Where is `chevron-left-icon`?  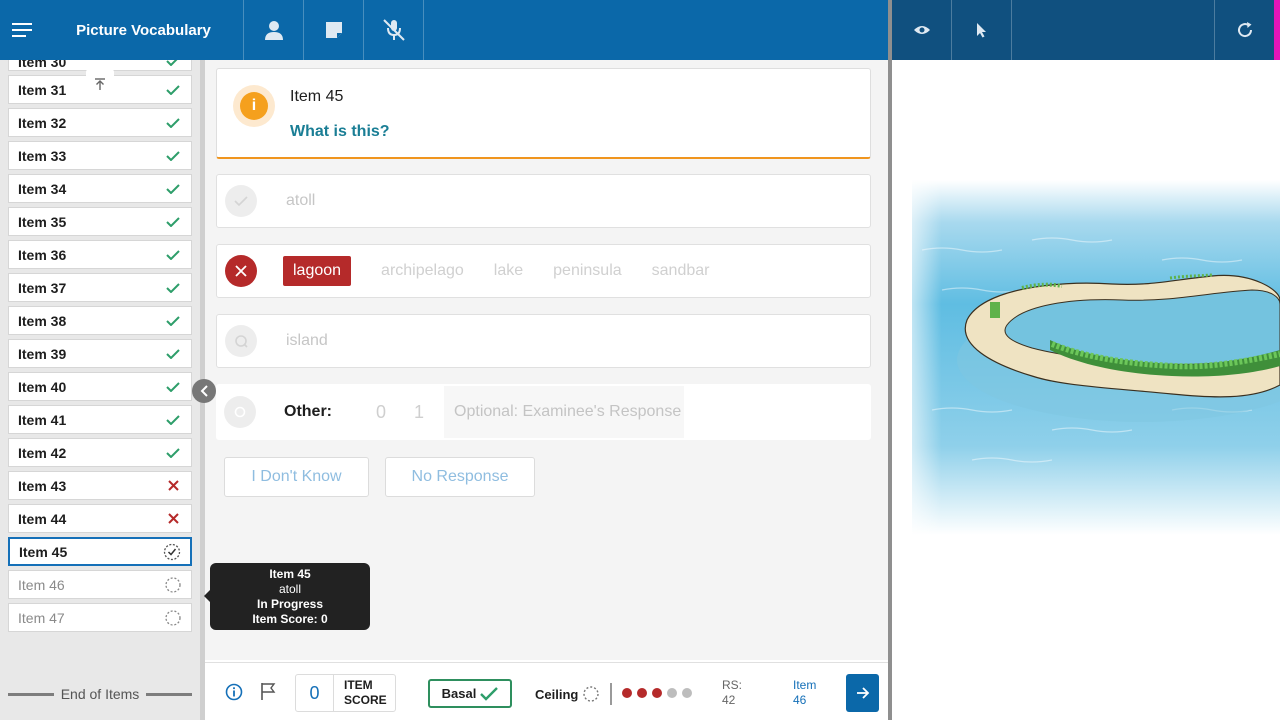
chevron-left-icon is located at coordinates (204, 391).